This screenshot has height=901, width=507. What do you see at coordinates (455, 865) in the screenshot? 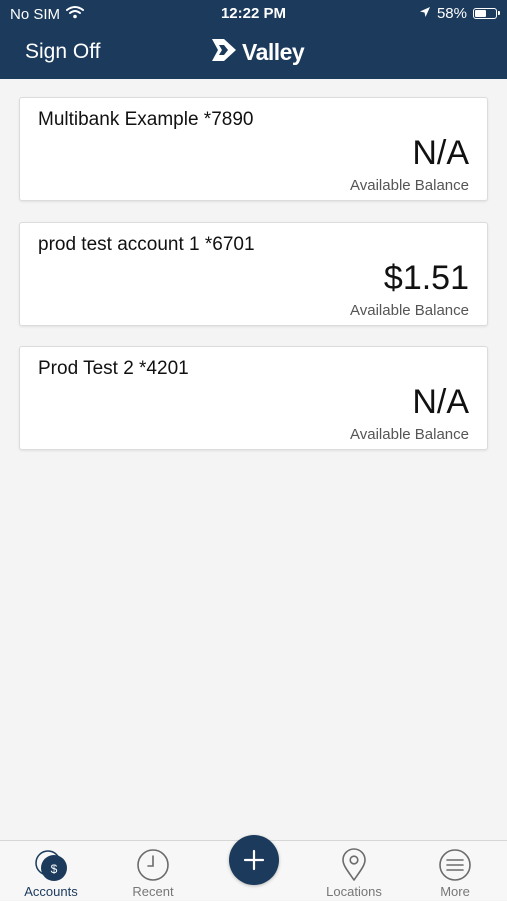
I see `menu-icon` at bounding box center [455, 865].